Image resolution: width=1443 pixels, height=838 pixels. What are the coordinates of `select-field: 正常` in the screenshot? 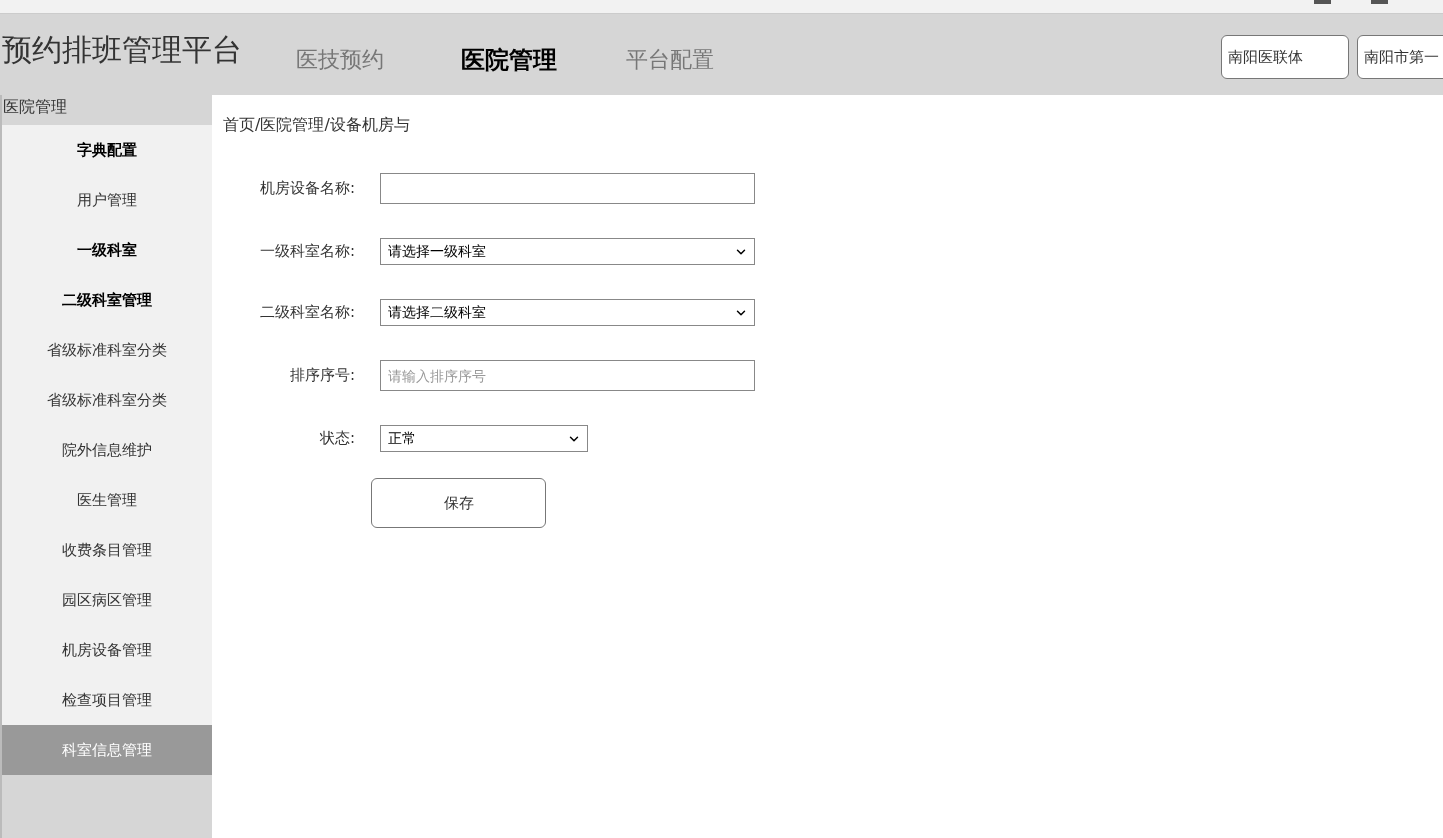 It's located at (484, 438).